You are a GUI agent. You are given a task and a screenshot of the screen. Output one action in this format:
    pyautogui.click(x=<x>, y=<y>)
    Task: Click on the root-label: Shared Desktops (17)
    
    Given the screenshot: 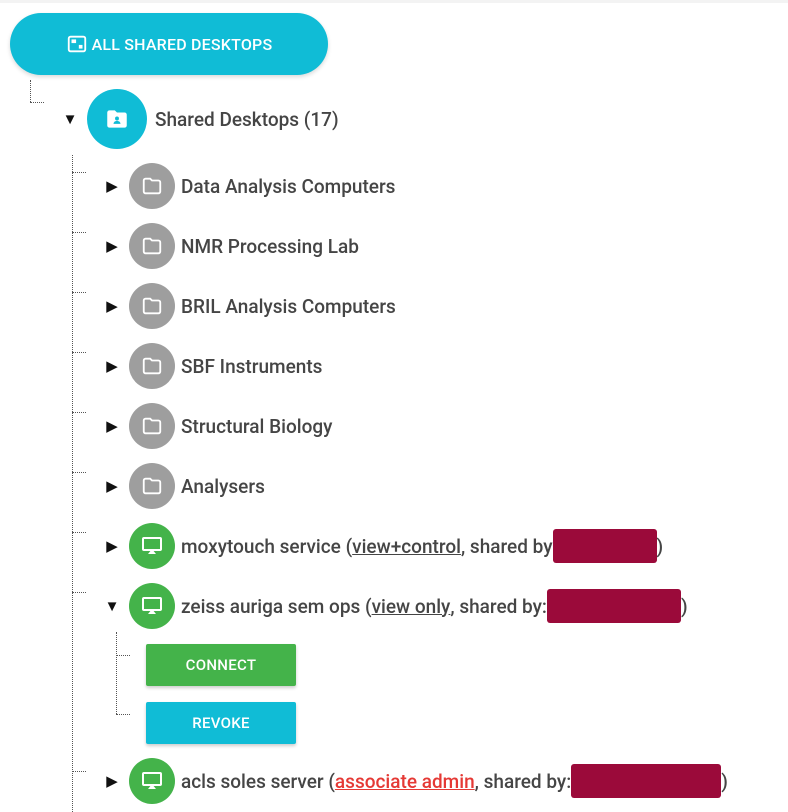 What is the action you would take?
    pyautogui.click(x=247, y=119)
    